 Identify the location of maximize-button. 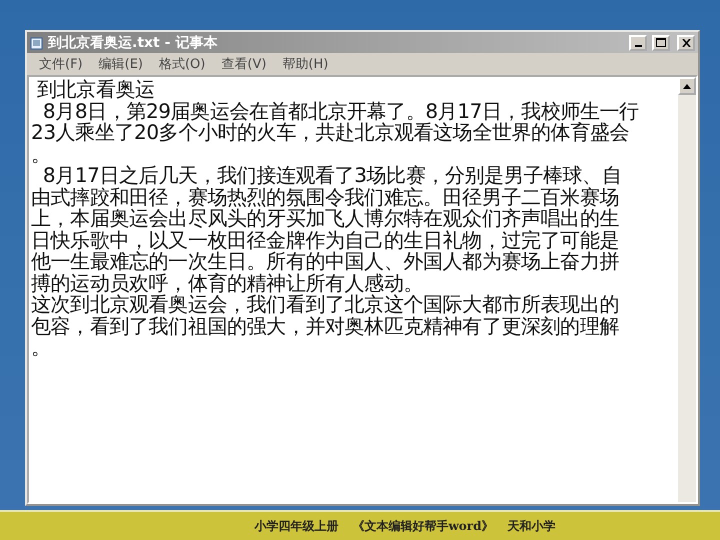
(661, 42).